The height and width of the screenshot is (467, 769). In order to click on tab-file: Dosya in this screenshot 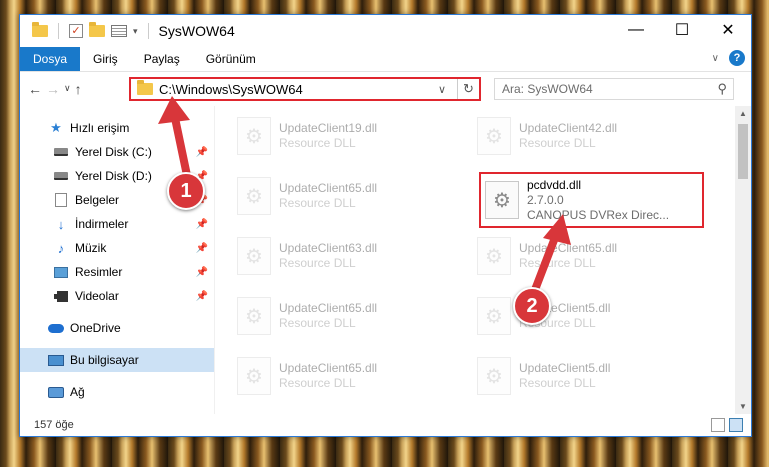, I will do `click(50, 59)`.